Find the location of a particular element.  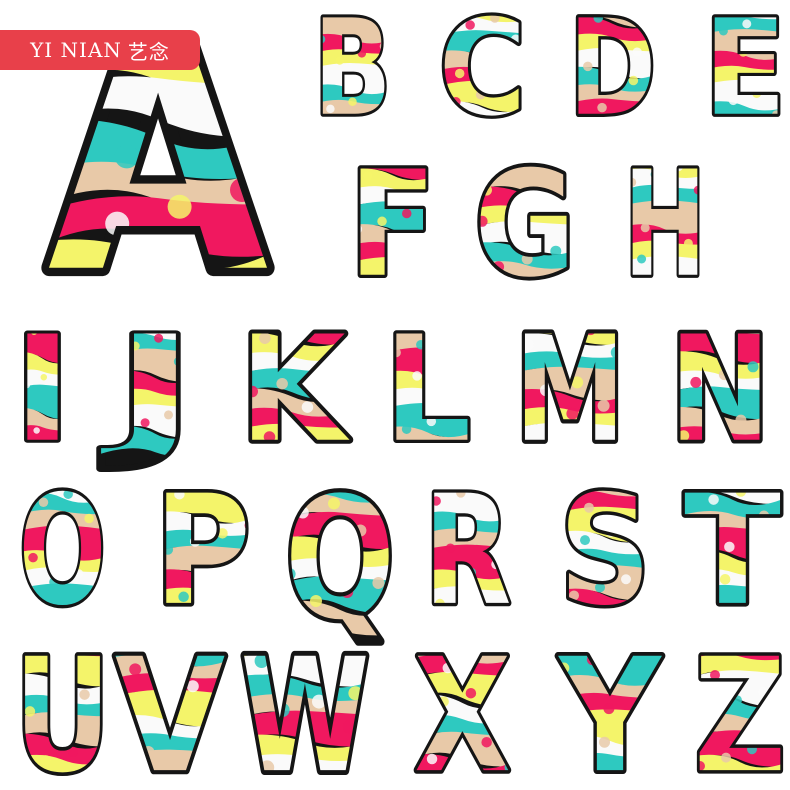

letter-patch-y-graphic: YY is located at coordinates (610, 705).